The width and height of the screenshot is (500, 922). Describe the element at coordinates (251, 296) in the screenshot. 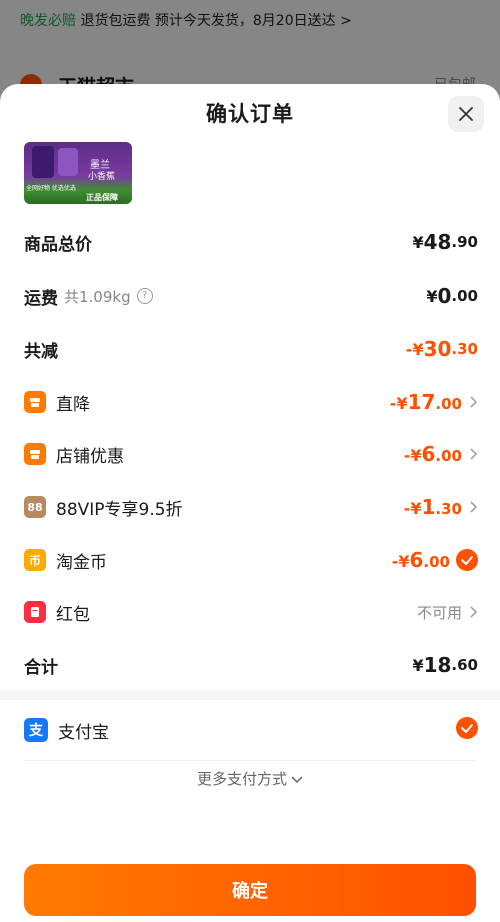

I see `shipping-row: 运费 共1.09kg ? ¥0.00` at that location.